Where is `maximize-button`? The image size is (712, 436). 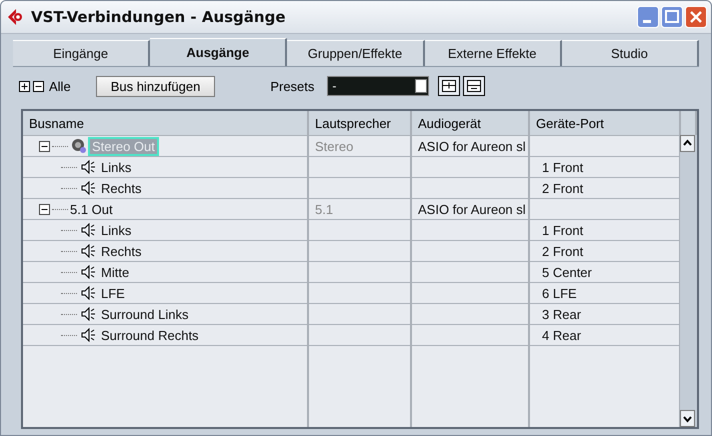
maximize-button is located at coordinates (672, 17).